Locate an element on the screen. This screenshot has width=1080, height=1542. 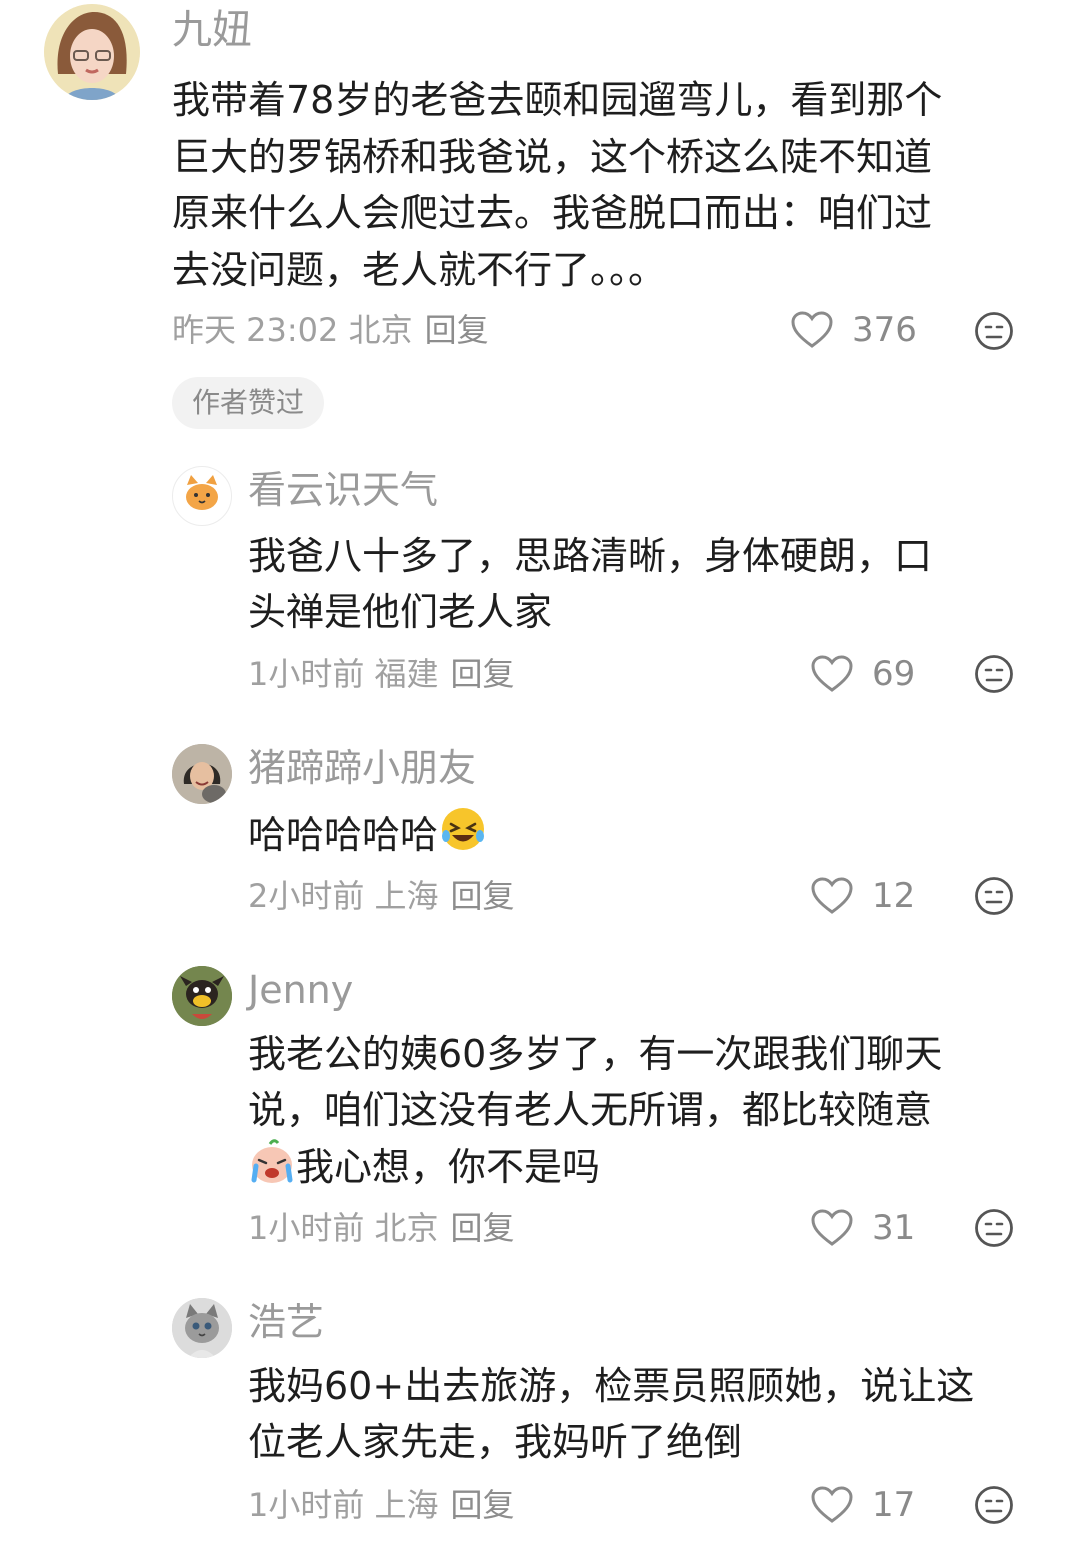
comment-text: 我妈60+出去旅游，检票员照顾她，说让这 位老人家先走，我妈听了绝倒 is located at coordinates (611, 1414).